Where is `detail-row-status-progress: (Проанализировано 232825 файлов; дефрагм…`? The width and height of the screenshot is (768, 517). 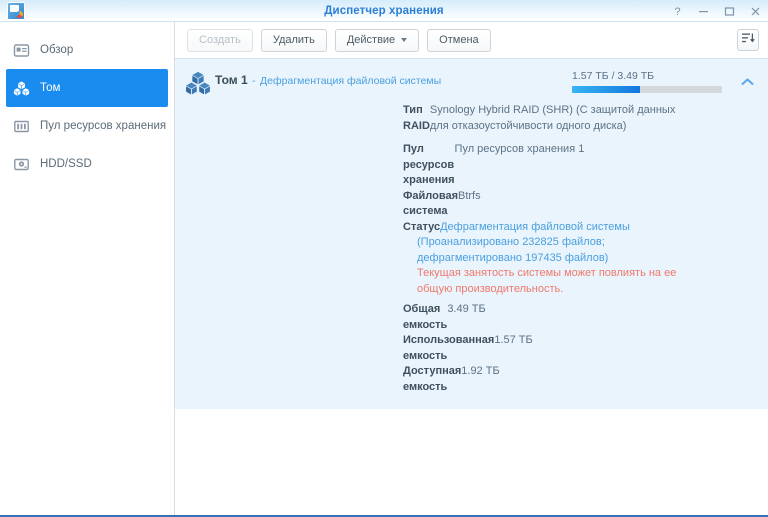
detail-row-status-progress: (Проанализировано 232825 файлов; дефрагм… is located at coordinates (471, 250).